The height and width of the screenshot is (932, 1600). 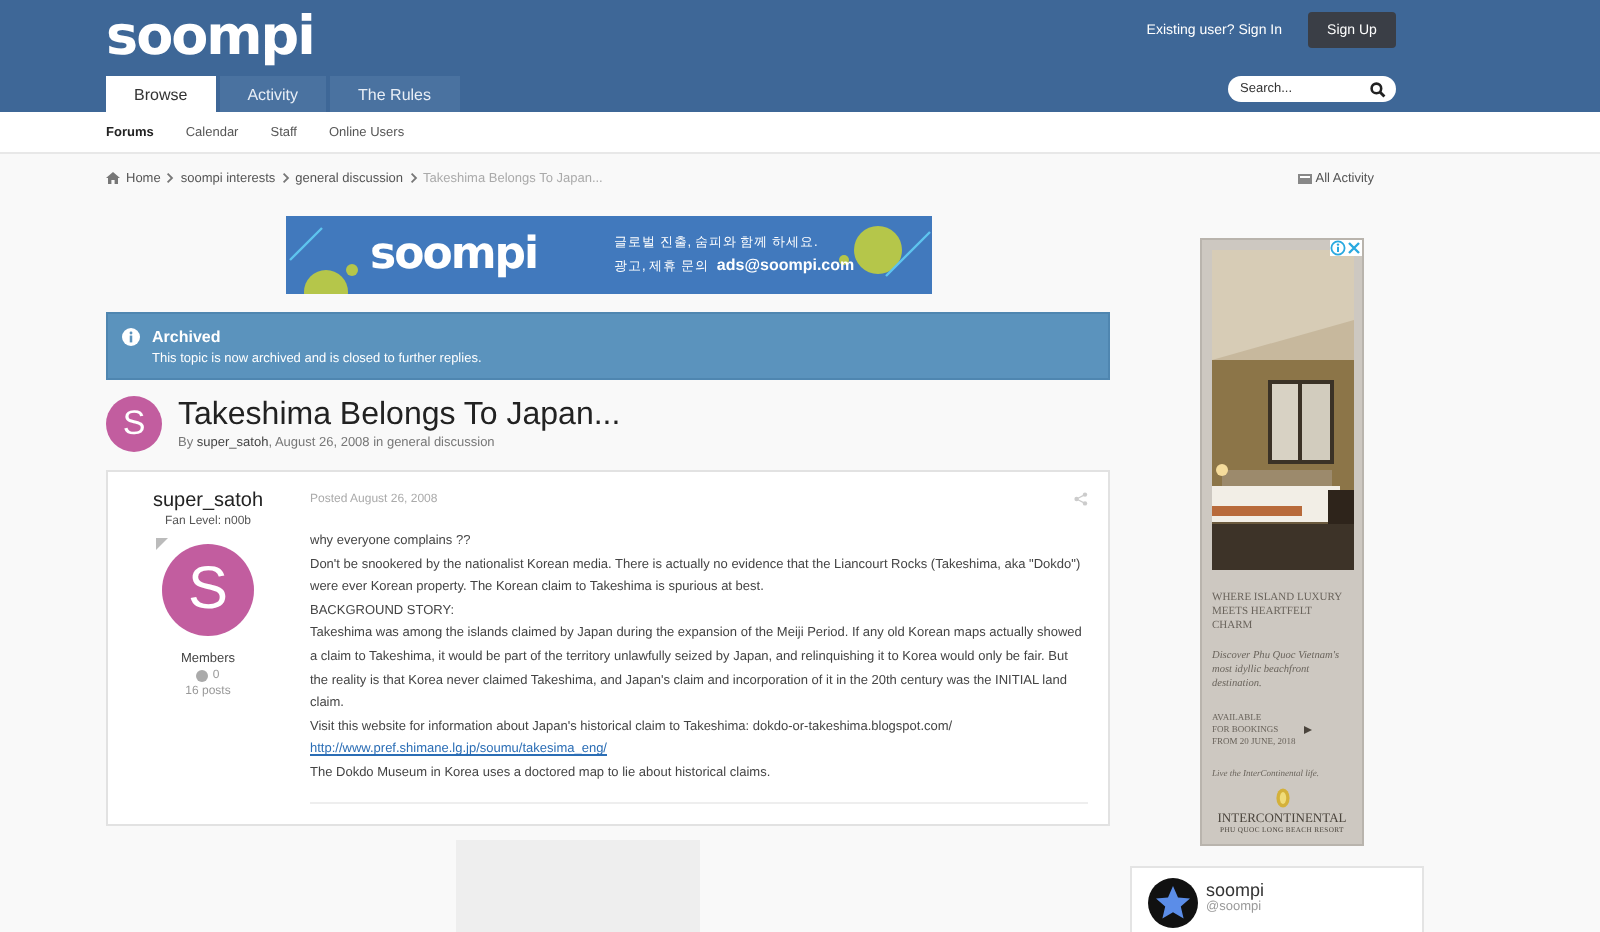 I want to click on banner-email: ads@soompi.com, so click(x=785, y=265).